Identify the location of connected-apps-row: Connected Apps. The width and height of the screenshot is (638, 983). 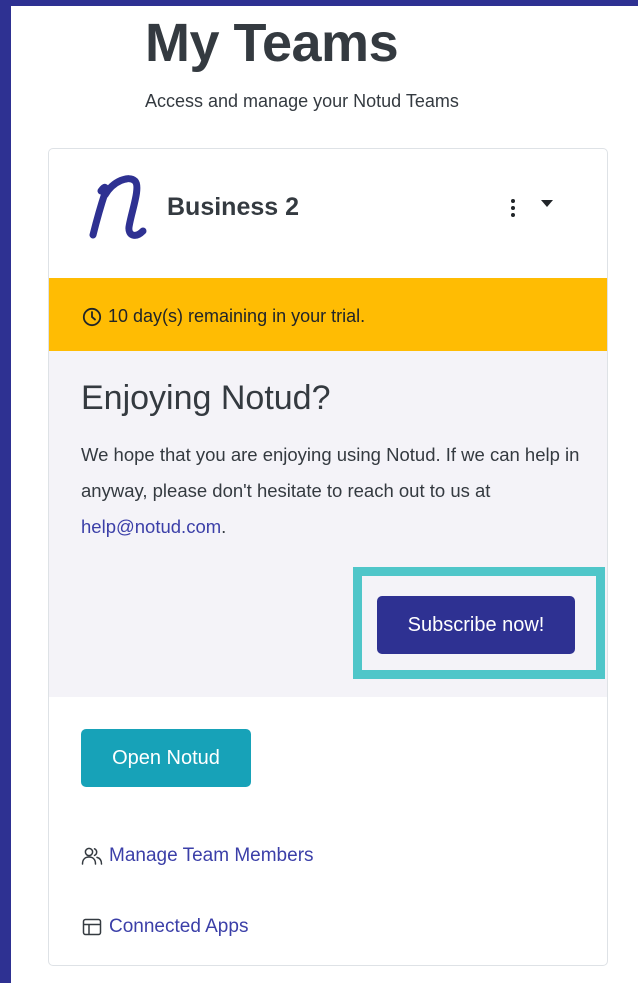
(164, 927).